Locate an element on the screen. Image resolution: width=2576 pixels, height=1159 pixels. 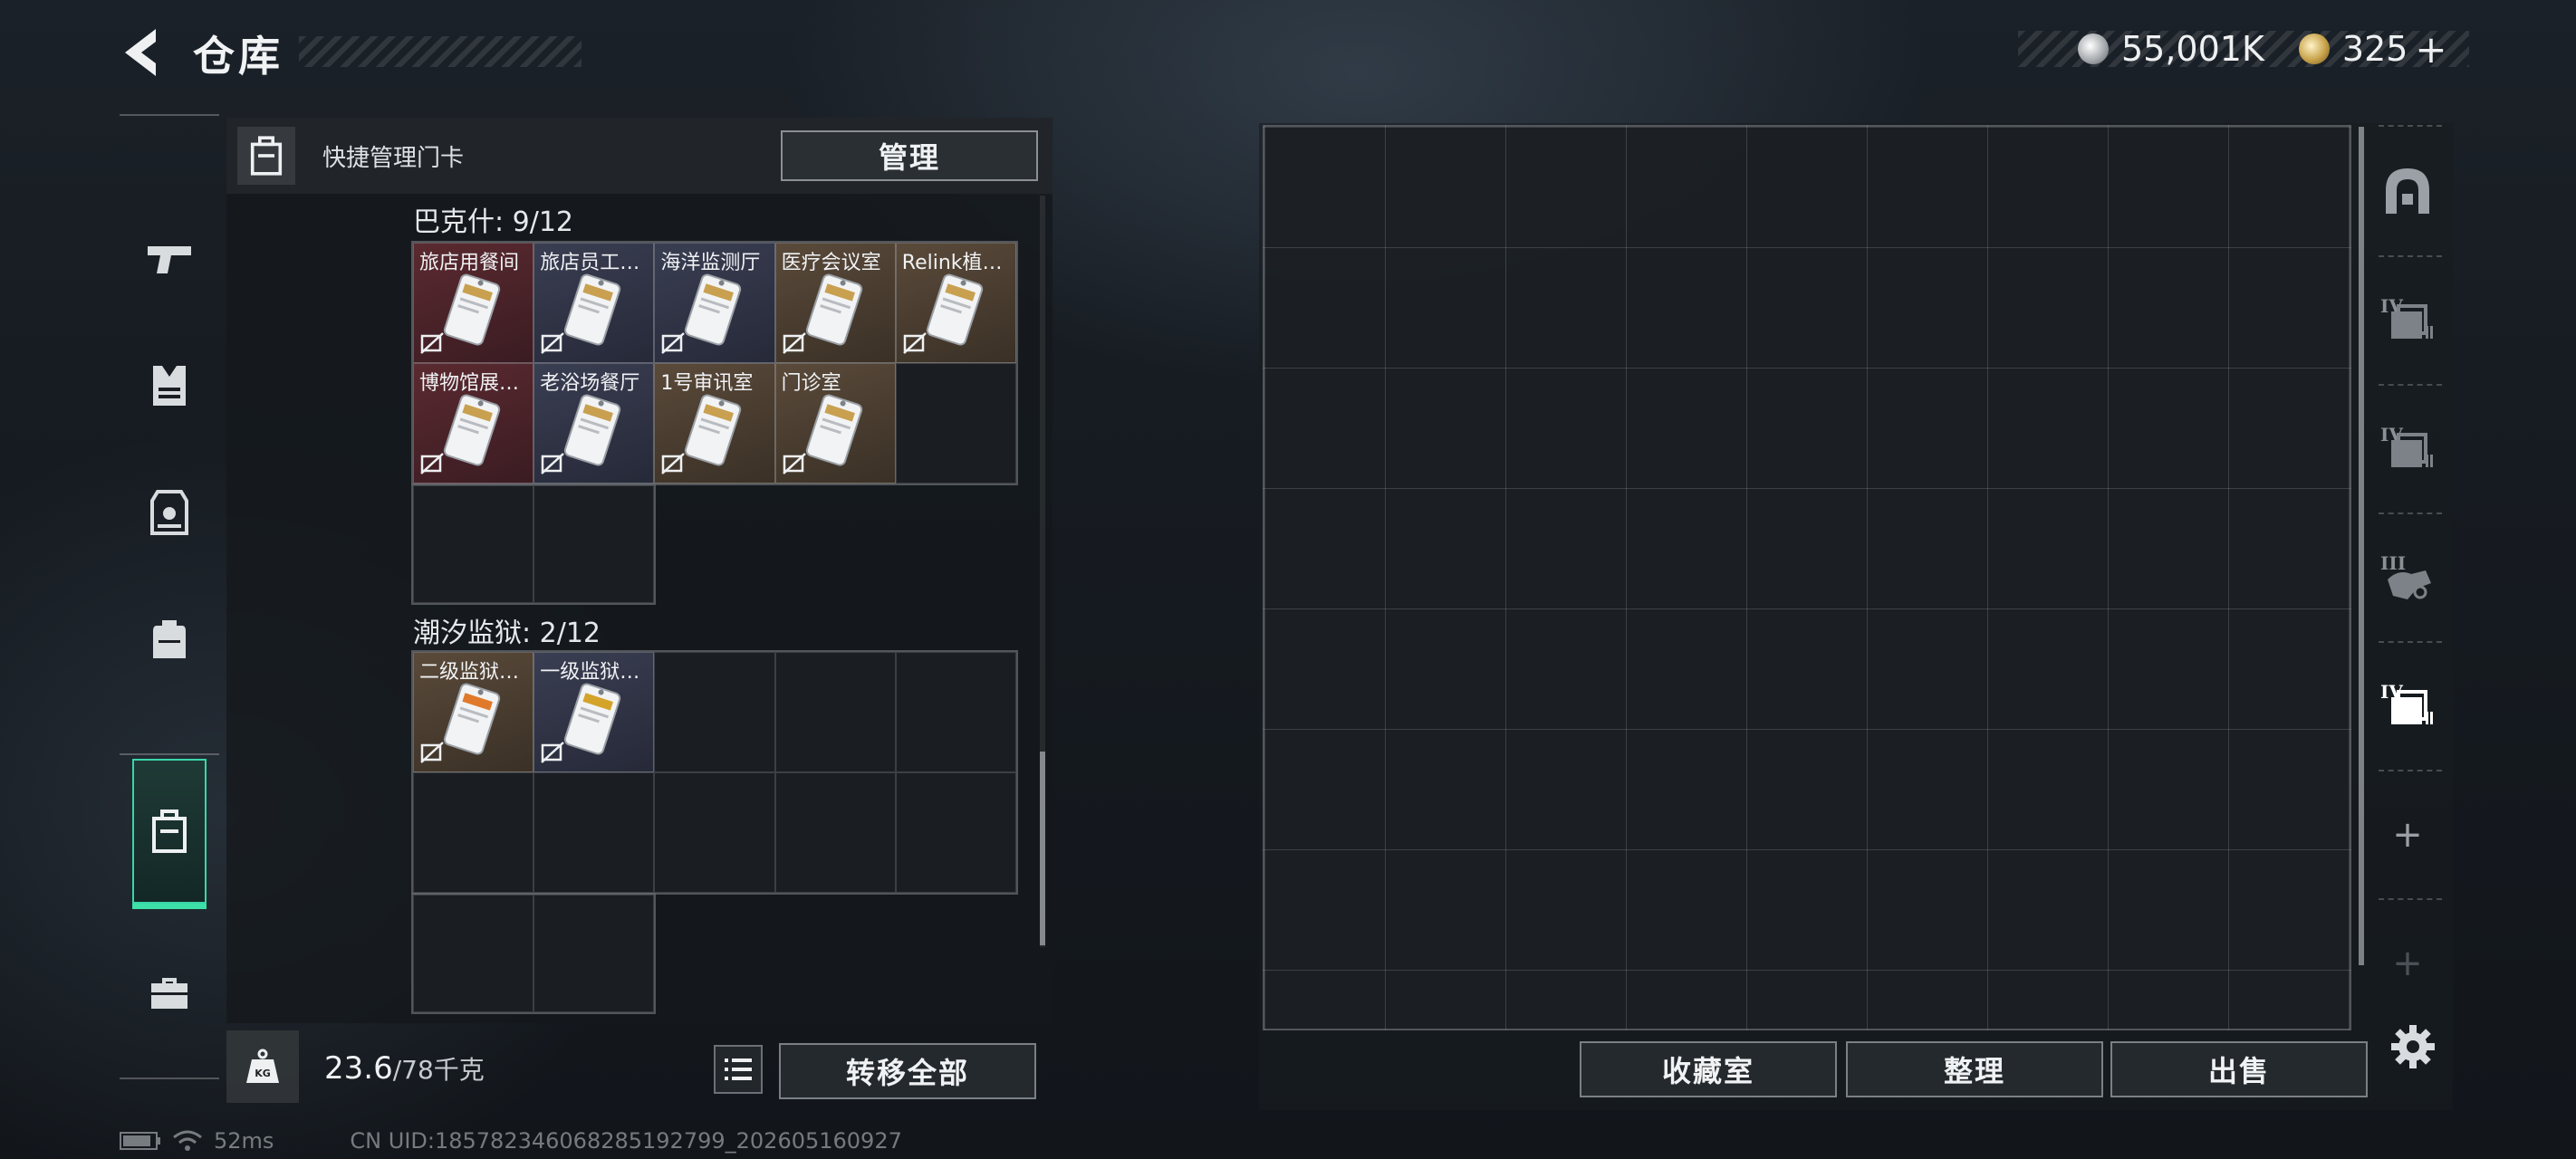
storage-tab-home is located at coordinates (2407, 190).